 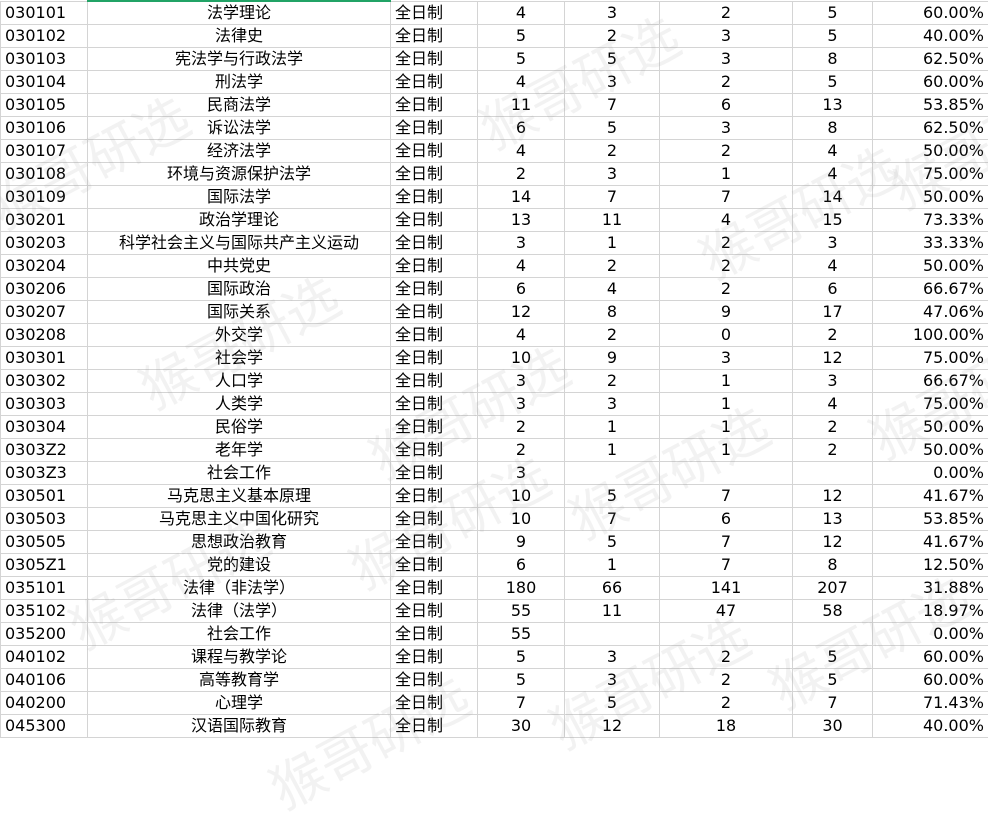 What do you see at coordinates (44, 289) in the screenshot?
I see `major-code-cell: 030206` at bounding box center [44, 289].